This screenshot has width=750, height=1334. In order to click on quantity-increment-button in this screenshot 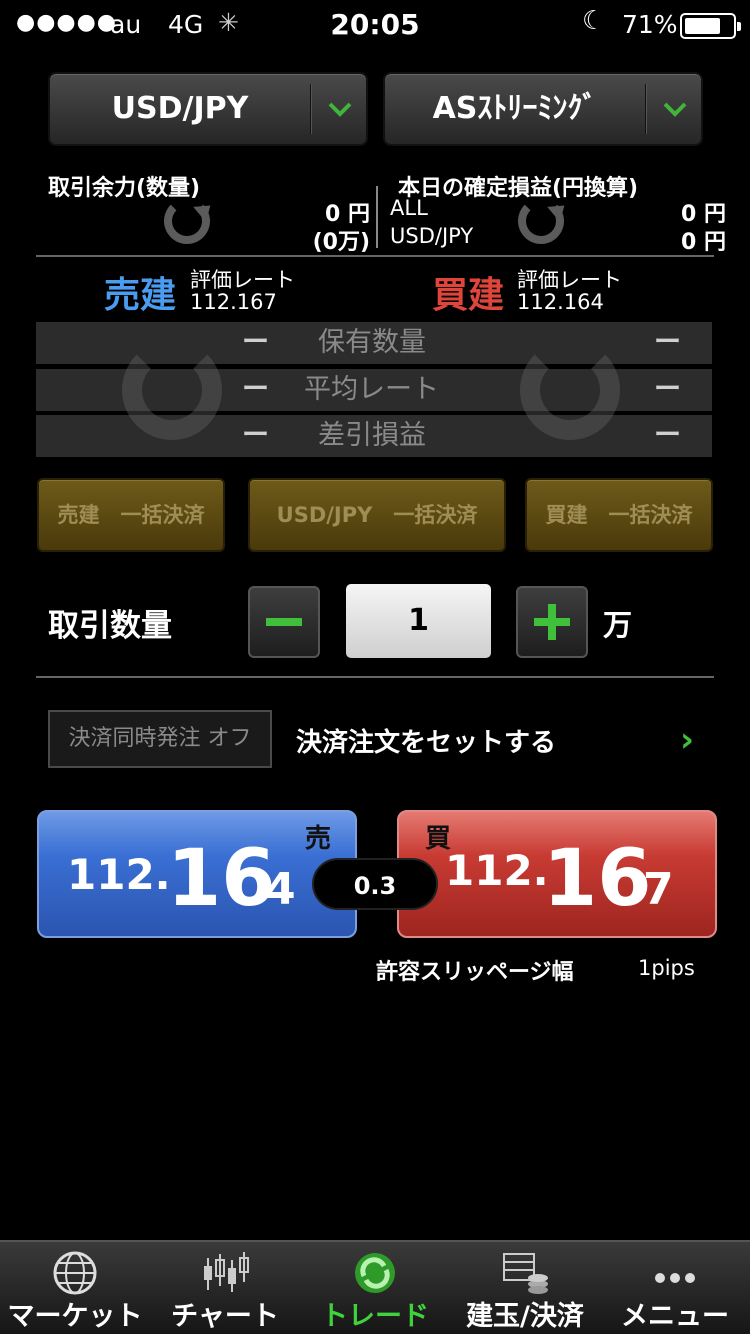, I will do `click(552, 622)`.